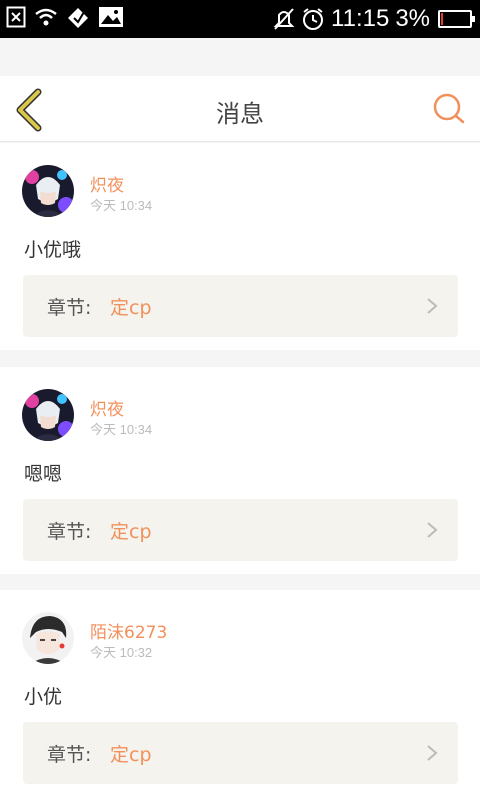 The image size is (480, 800). Describe the element at coordinates (456, 19) in the screenshot. I see `battery-icon` at that location.